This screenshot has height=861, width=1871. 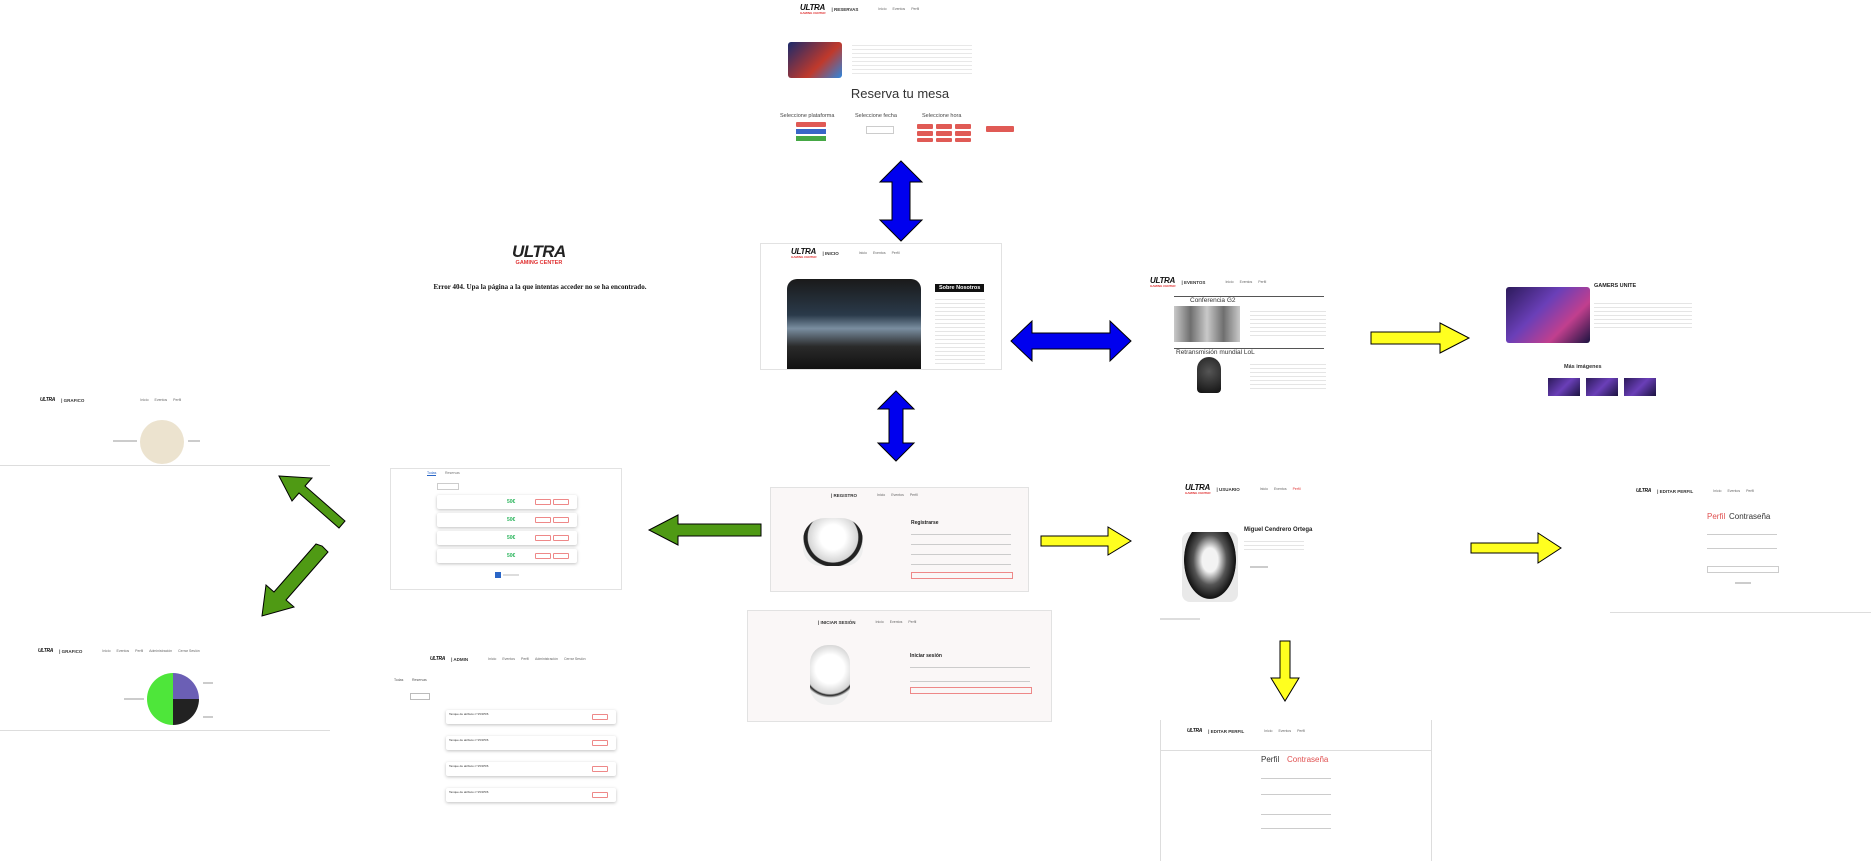 I want to click on current-password-input, so click(x=1296, y=778).